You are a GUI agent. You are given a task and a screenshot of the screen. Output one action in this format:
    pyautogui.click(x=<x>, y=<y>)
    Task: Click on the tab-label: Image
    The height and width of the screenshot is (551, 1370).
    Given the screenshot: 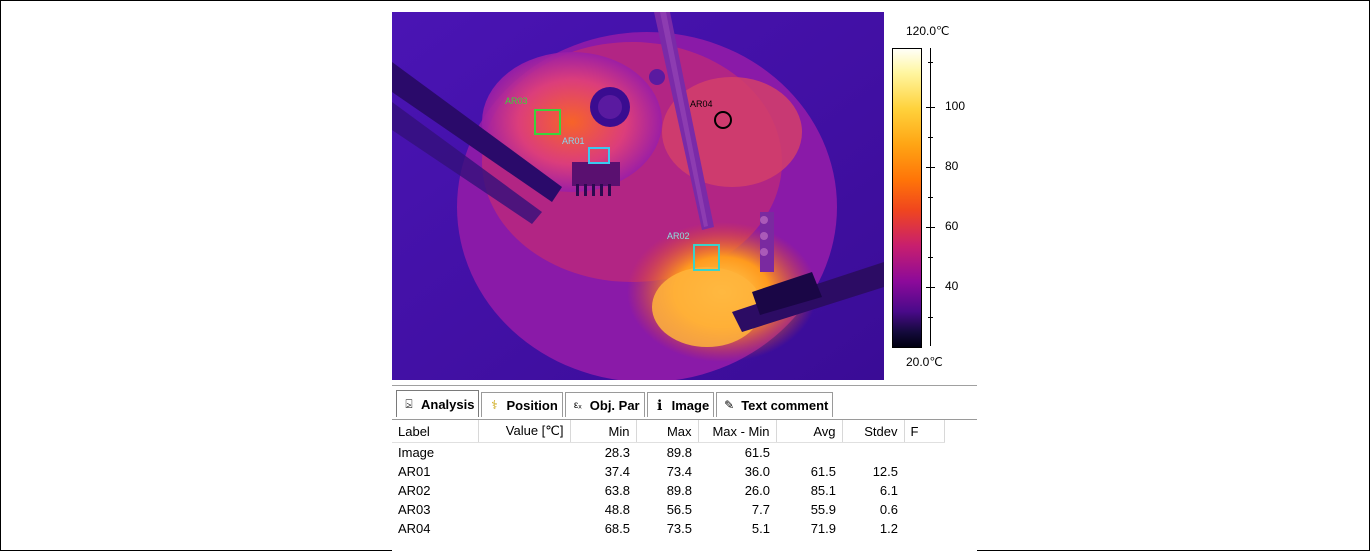 What is the action you would take?
    pyautogui.click(x=690, y=405)
    